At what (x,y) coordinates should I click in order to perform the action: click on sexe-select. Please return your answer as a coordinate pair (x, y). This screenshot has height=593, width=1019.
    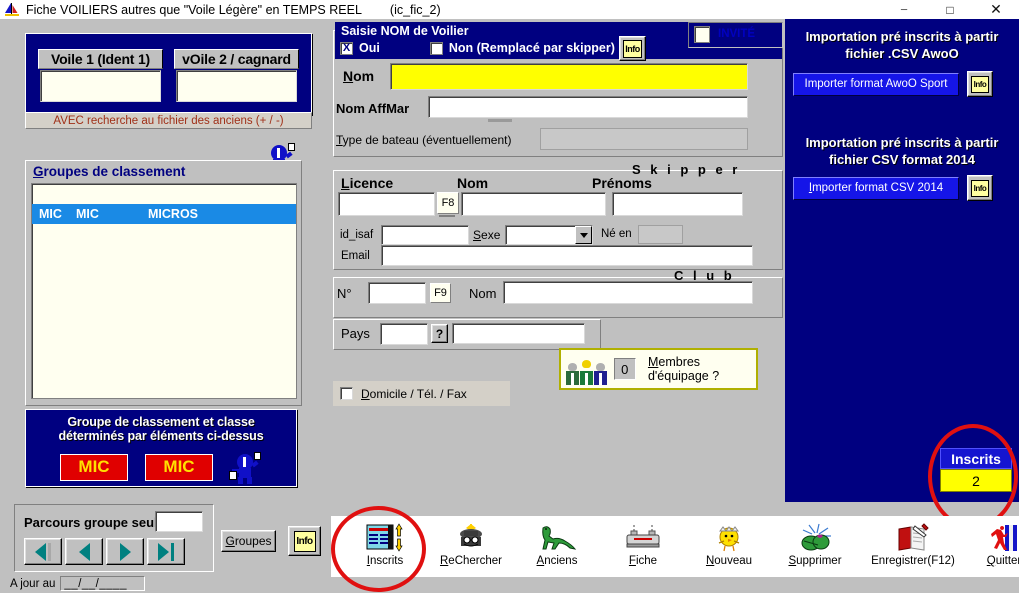
    Looking at the image, I should click on (549, 235).